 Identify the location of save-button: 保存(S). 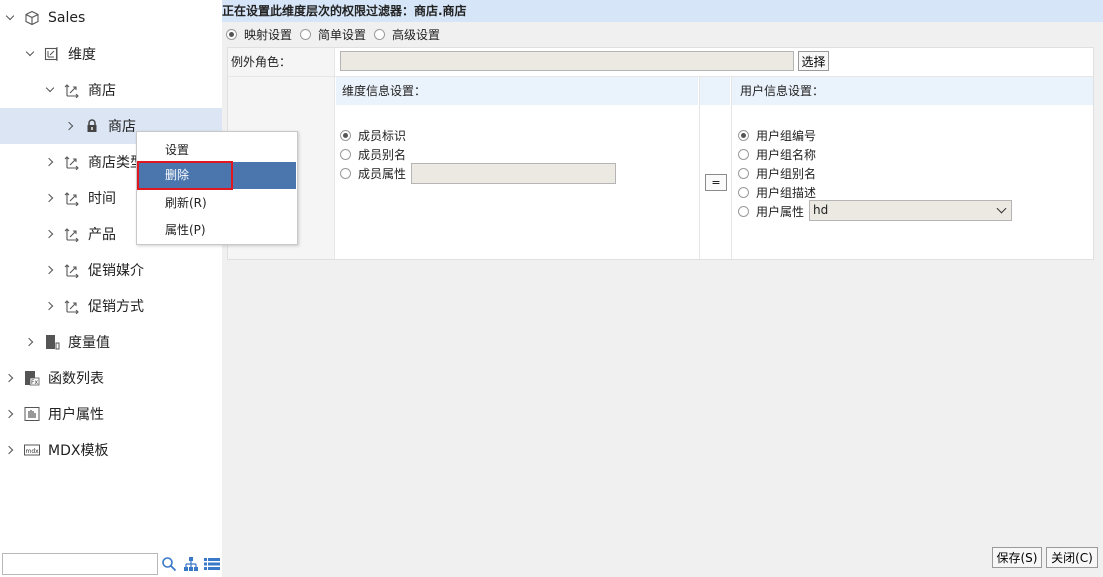
(1017, 557).